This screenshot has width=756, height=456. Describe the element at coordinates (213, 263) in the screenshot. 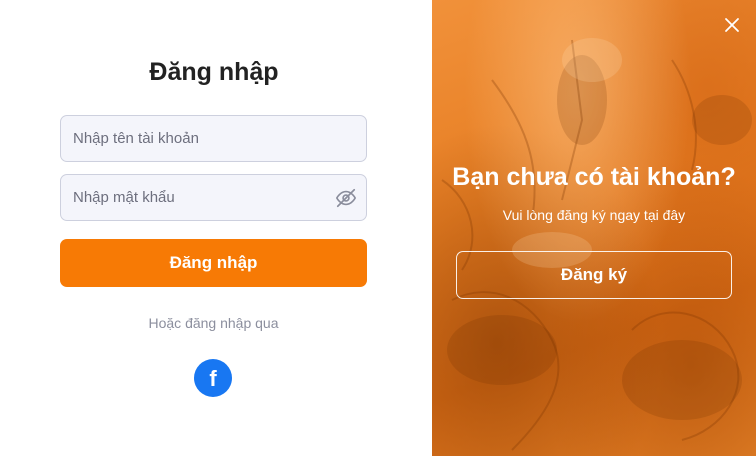

I see `login-button: Đăng nhập` at that location.